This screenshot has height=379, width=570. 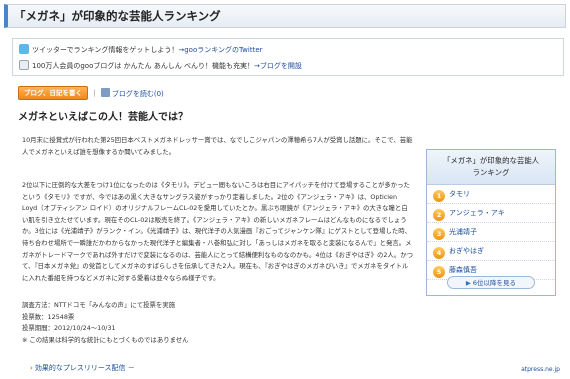 I want to click on blog-actions: ブログ、日記を書く | ブログを読む(0), so click(x=91, y=94).